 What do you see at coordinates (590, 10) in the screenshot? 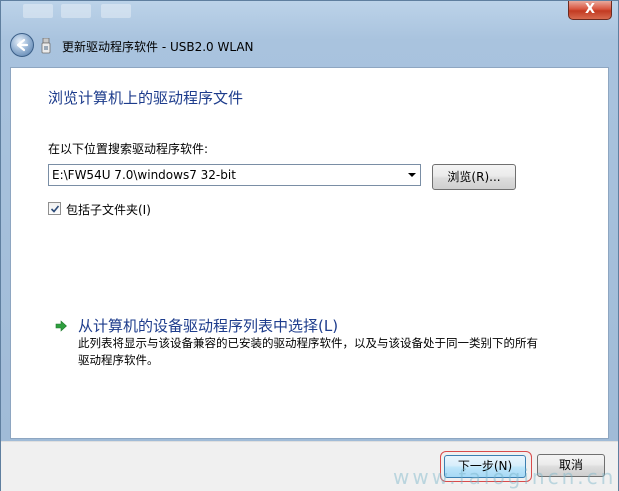
I see `close-button: X` at bounding box center [590, 10].